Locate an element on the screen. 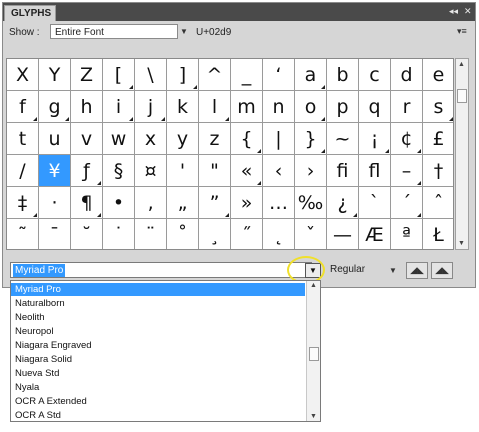 Image resolution: width=479 pixels, height=432 pixels. glyph-cell: Æ is located at coordinates (375, 234).